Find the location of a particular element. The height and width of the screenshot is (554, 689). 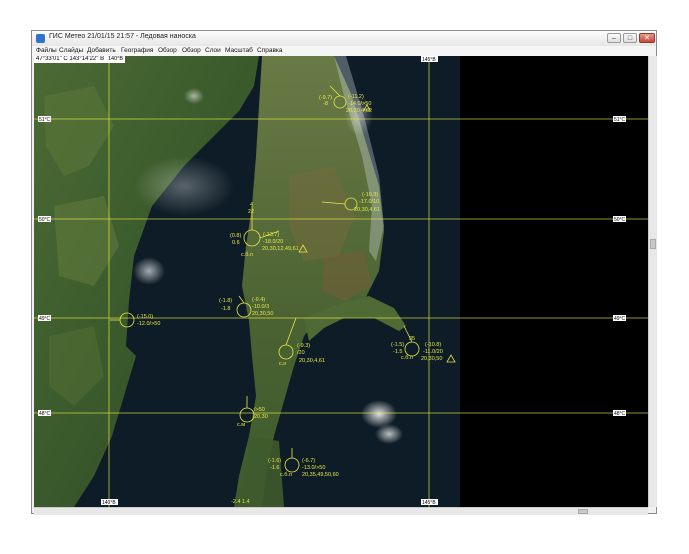

lon-tag: 140°В is located at coordinates (116, 59).